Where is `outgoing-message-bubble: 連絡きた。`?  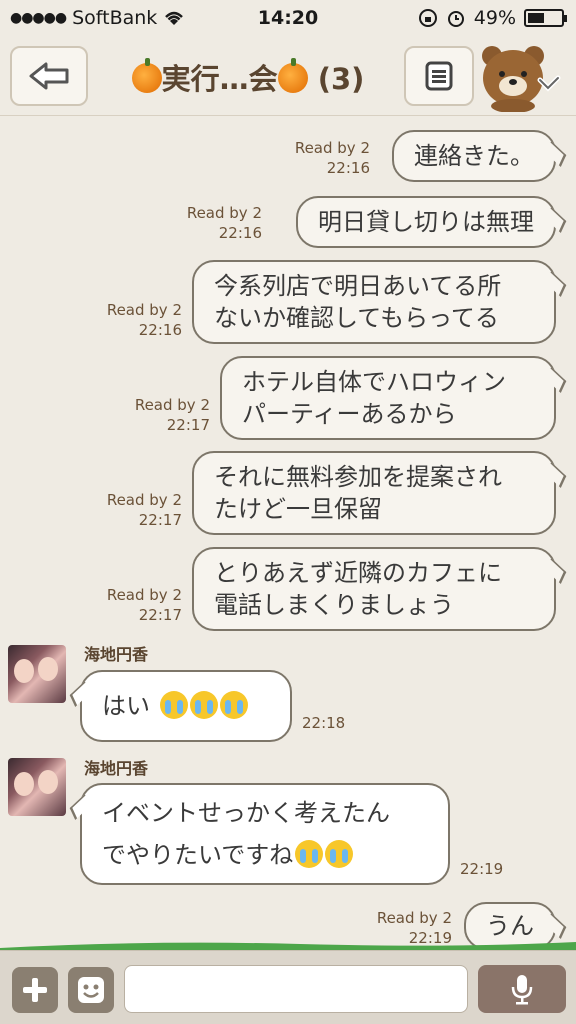 outgoing-message-bubble: 連絡きた。 is located at coordinates (474, 156).